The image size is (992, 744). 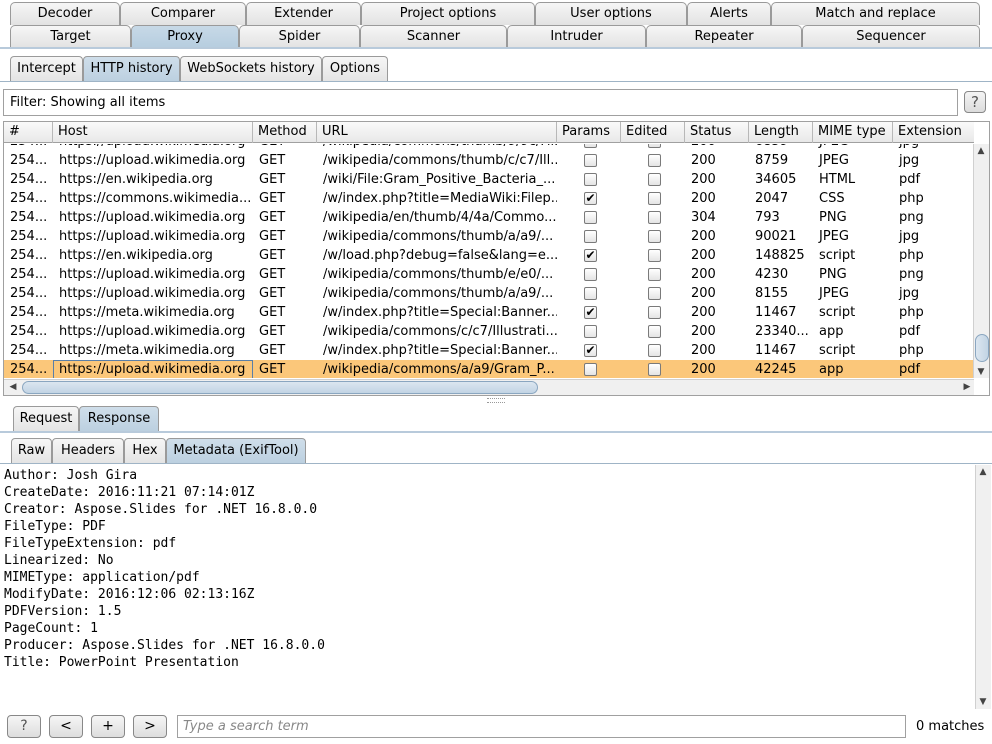 What do you see at coordinates (24, 726) in the screenshot?
I see `search-help-button: ?` at bounding box center [24, 726].